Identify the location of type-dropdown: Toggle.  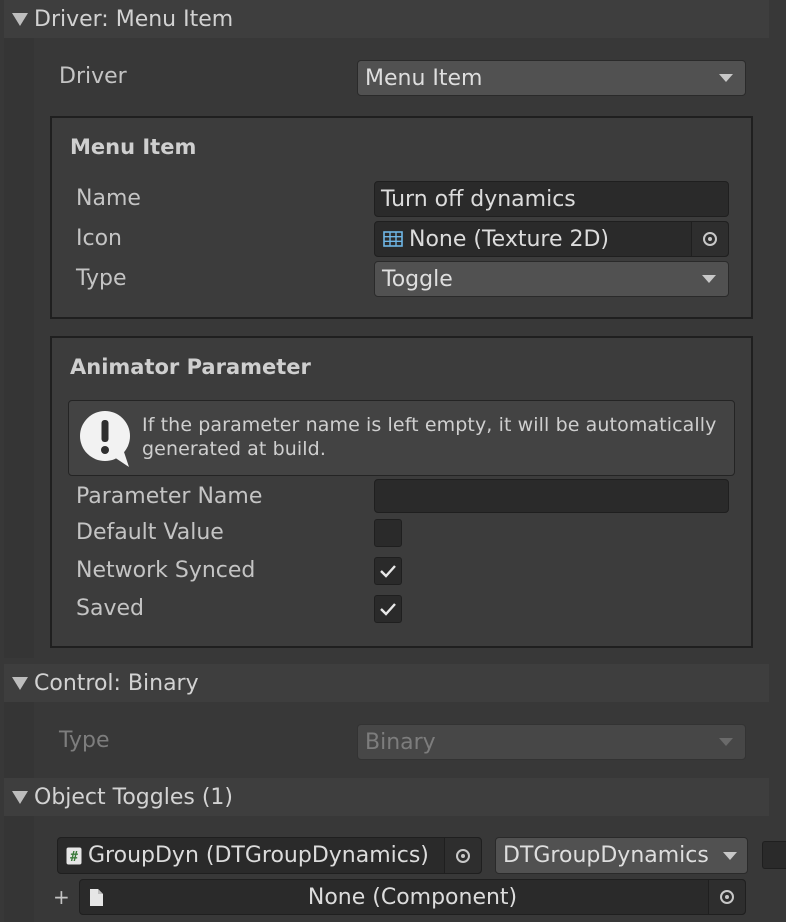
(551, 279).